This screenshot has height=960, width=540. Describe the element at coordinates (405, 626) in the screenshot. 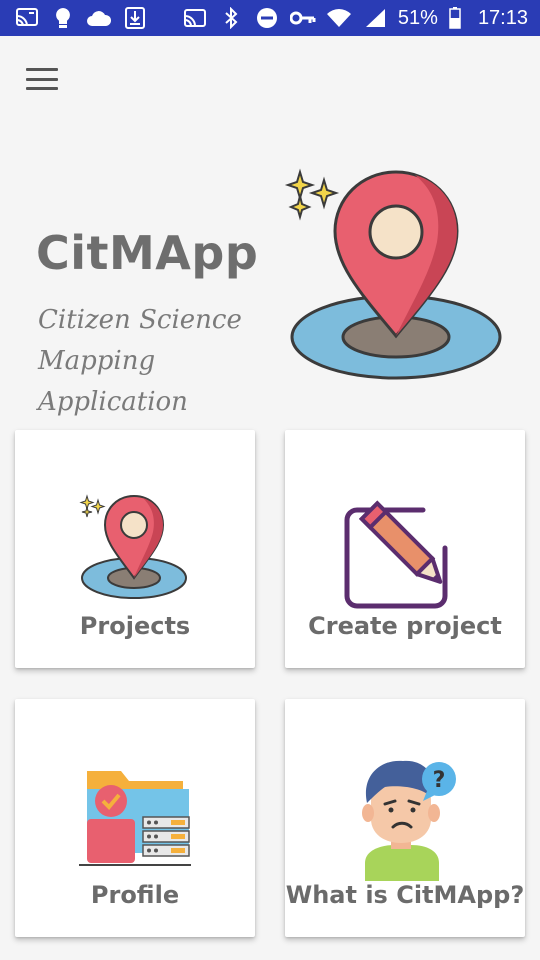

I see `create-project-label: Create project` at that location.